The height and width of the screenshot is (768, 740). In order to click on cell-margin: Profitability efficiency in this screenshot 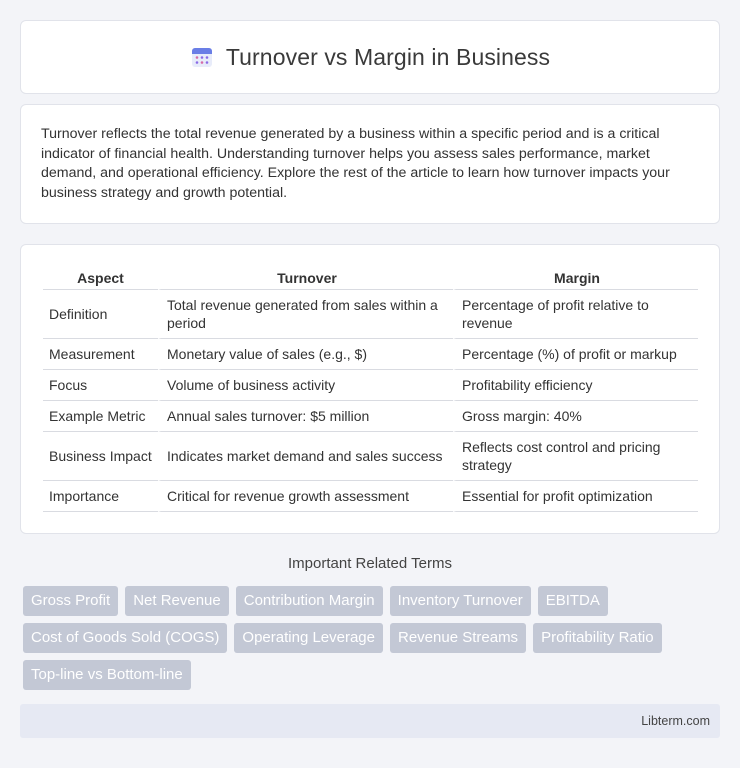, I will do `click(575, 385)`.